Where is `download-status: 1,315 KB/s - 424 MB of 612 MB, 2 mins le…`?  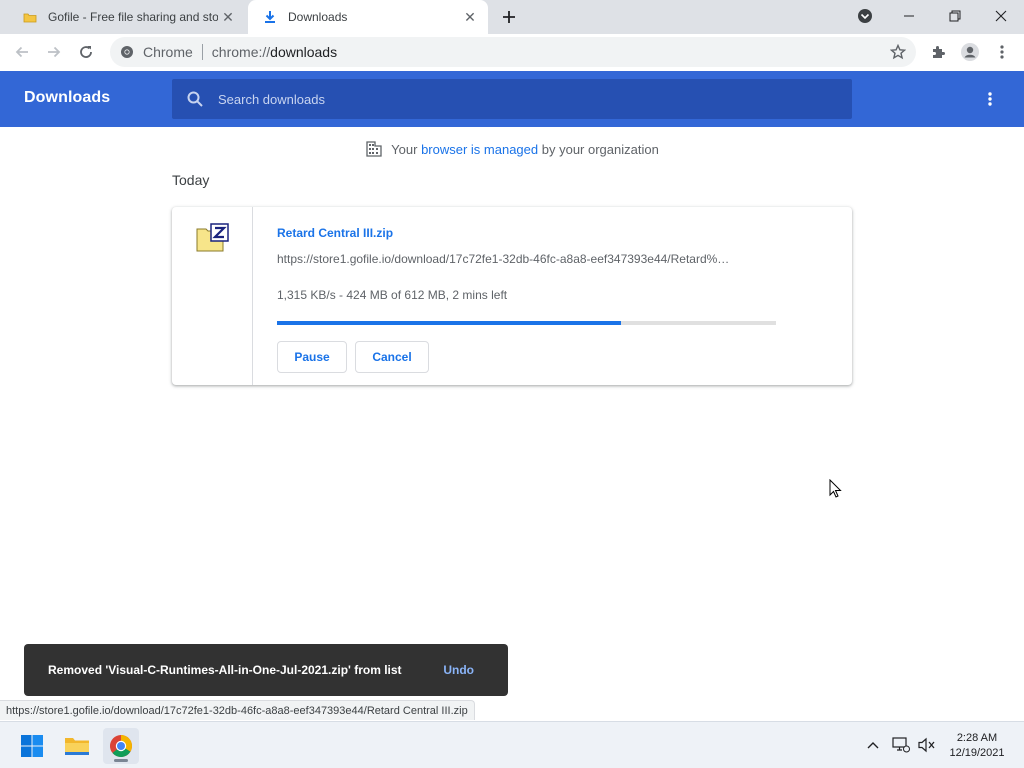
download-status: 1,315 KB/s - 424 MB of 612 MB, 2 mins le… is located at coordinates (392, 295).